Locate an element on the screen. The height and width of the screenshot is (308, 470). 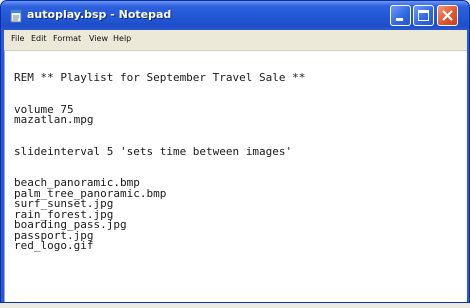
notepad-icon is located at coordinates (16, 15).